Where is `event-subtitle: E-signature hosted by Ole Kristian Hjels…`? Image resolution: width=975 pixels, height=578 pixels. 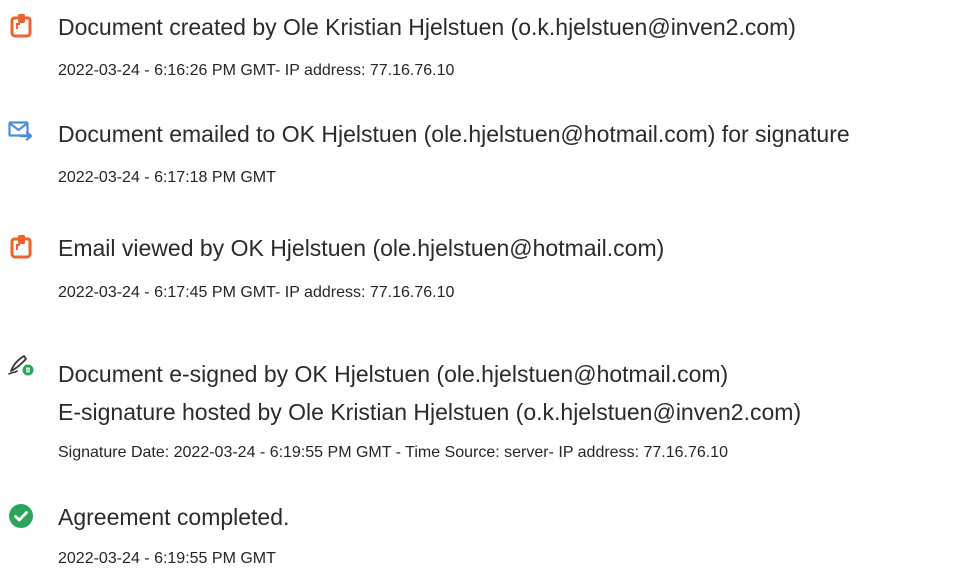 event-subtitle: E-signature hosted by Ole Kristian Hjels… is located at coordinates (430, 412).